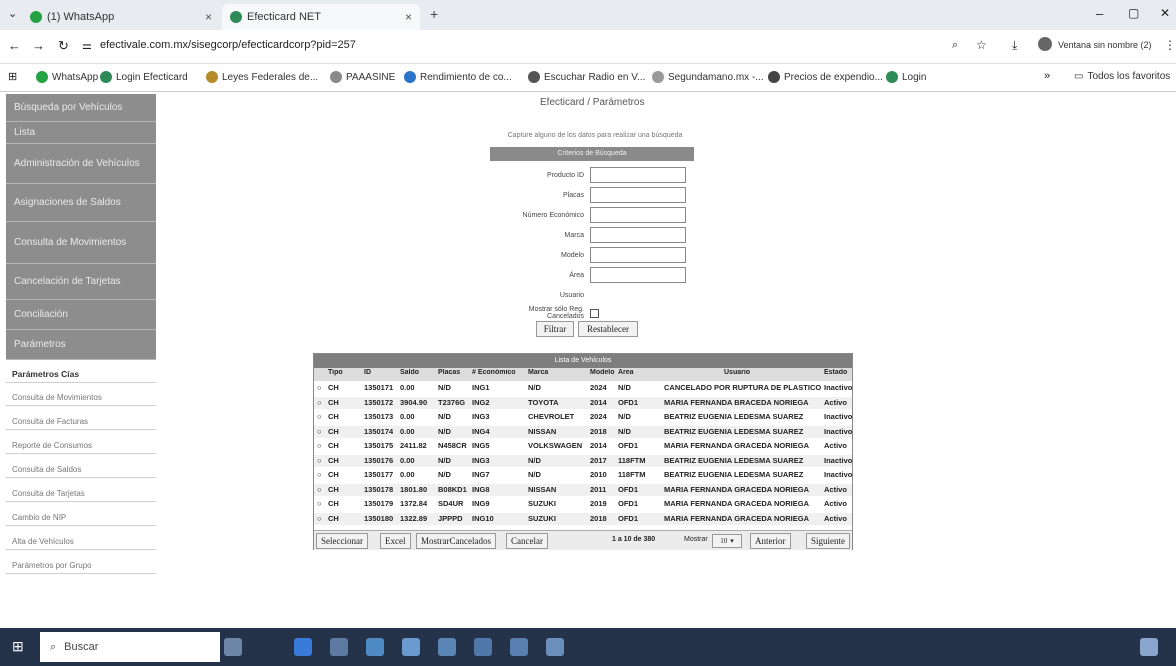 The height and width of the screenshot is (666, 1176). What do you see at coordinates (447, 647) in the screenshot?
I see `store-icon` at bounding box center [447, 647].